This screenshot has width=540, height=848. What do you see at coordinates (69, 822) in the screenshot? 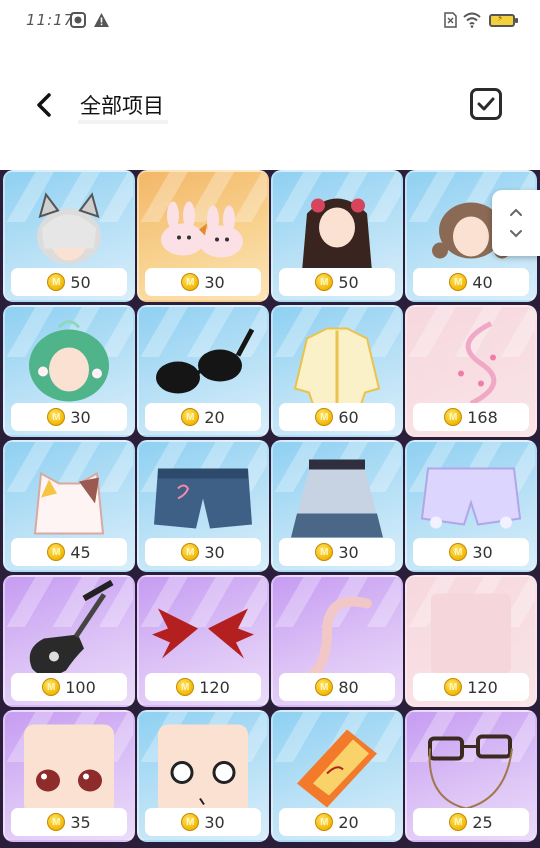
I see `price-bar: M 35` at bounding box center [69, 822].